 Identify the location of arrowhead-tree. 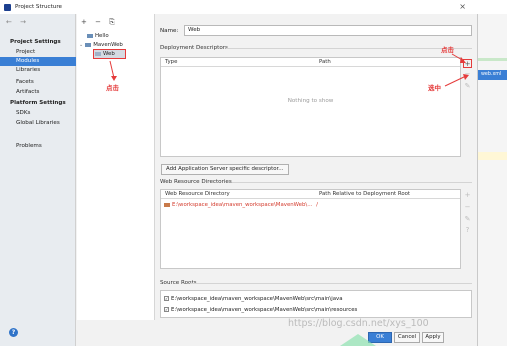
(114, 78).